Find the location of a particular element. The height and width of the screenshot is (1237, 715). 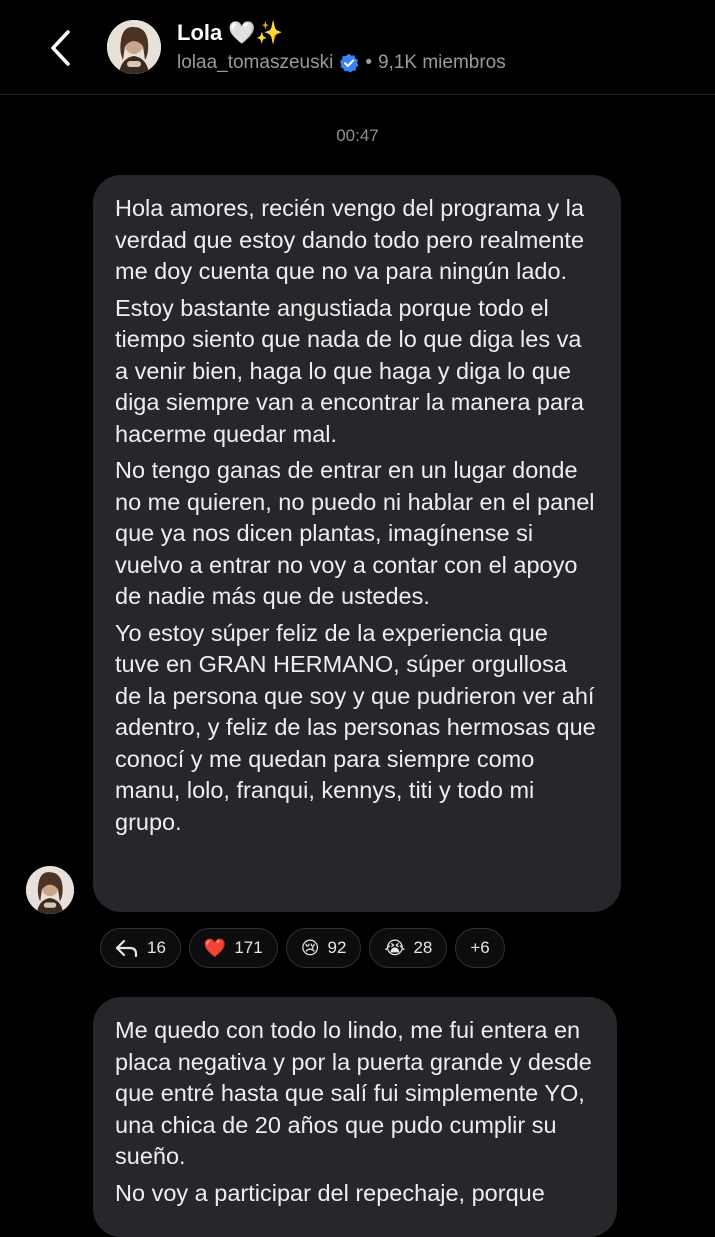

reaction-count: 171 is located at coordinates (248, 947).